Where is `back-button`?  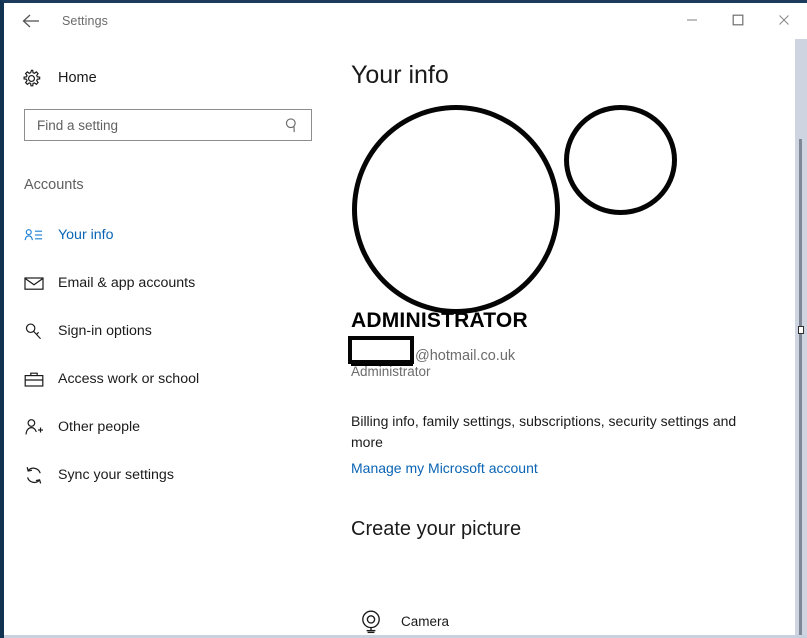
back-button is located at coordinates (31, 21).